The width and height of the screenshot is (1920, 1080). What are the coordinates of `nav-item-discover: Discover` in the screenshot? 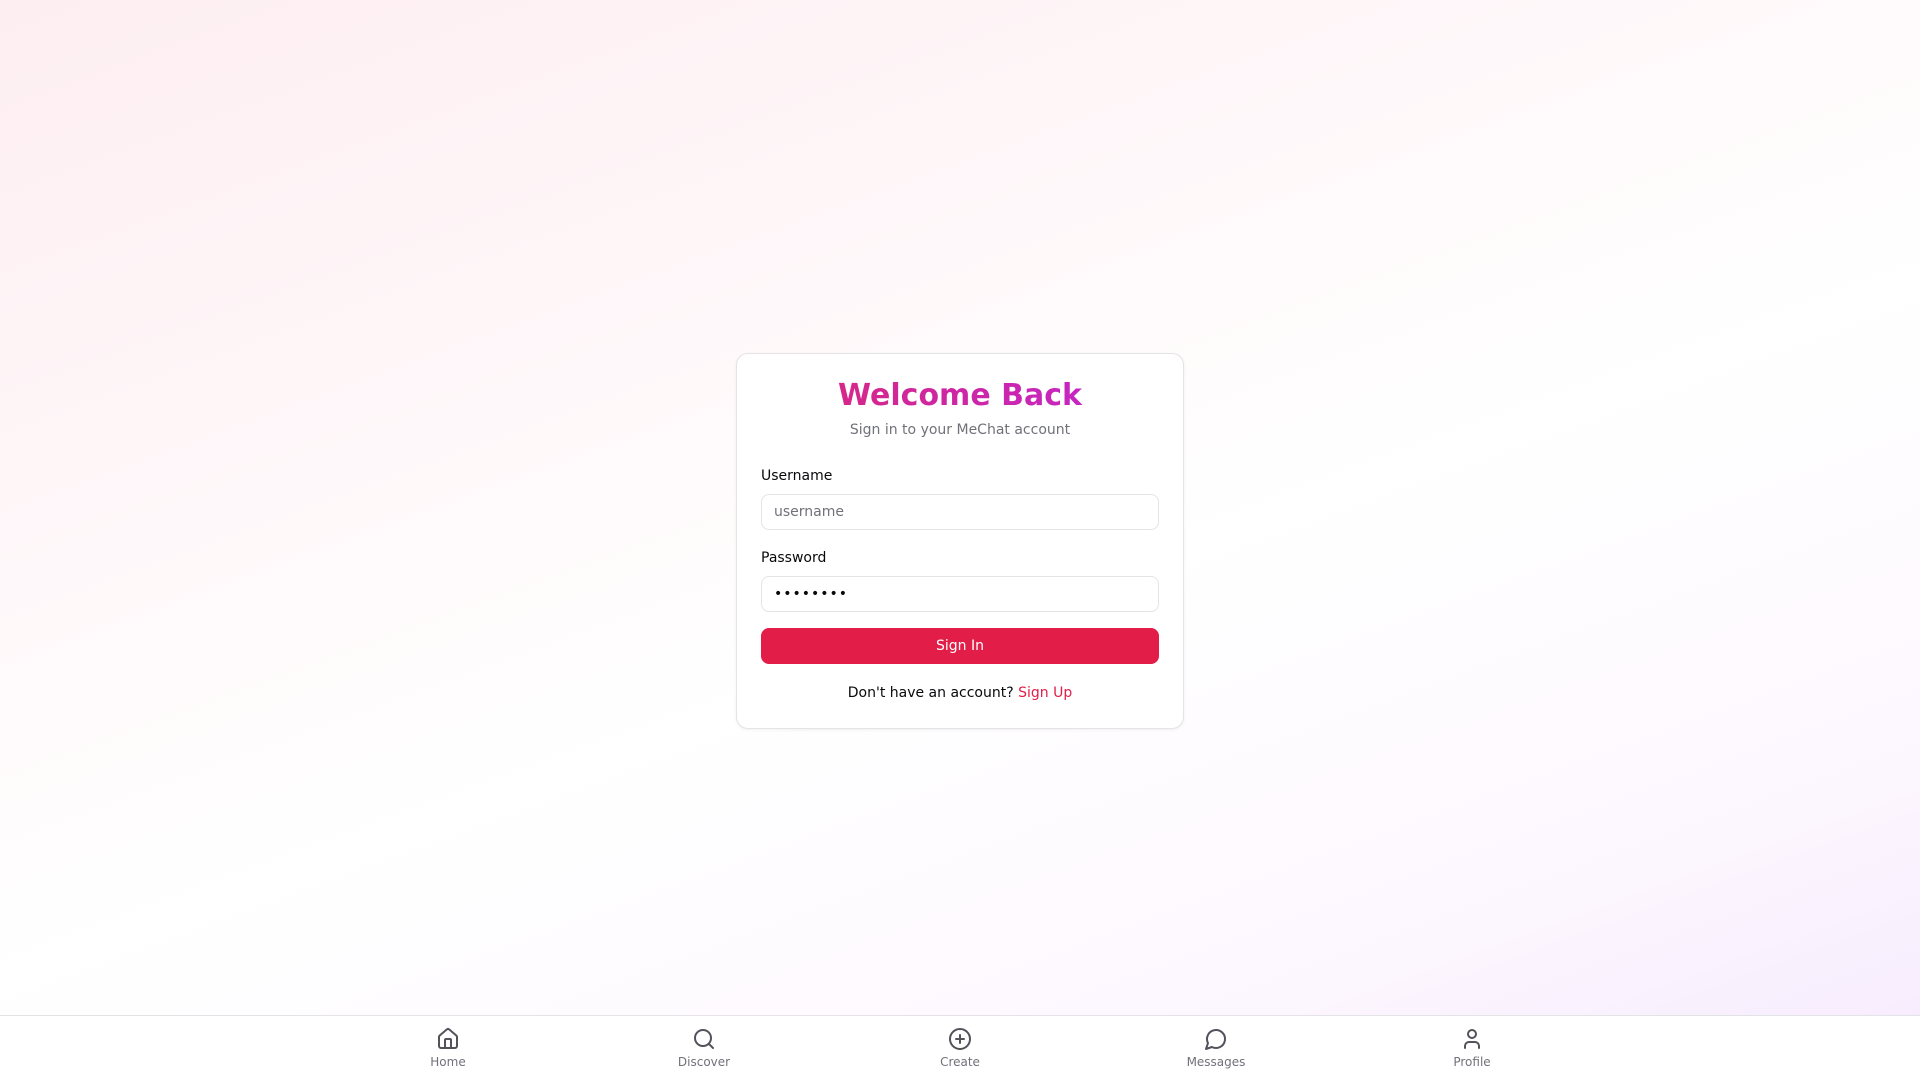 It's located at (704, 1048).